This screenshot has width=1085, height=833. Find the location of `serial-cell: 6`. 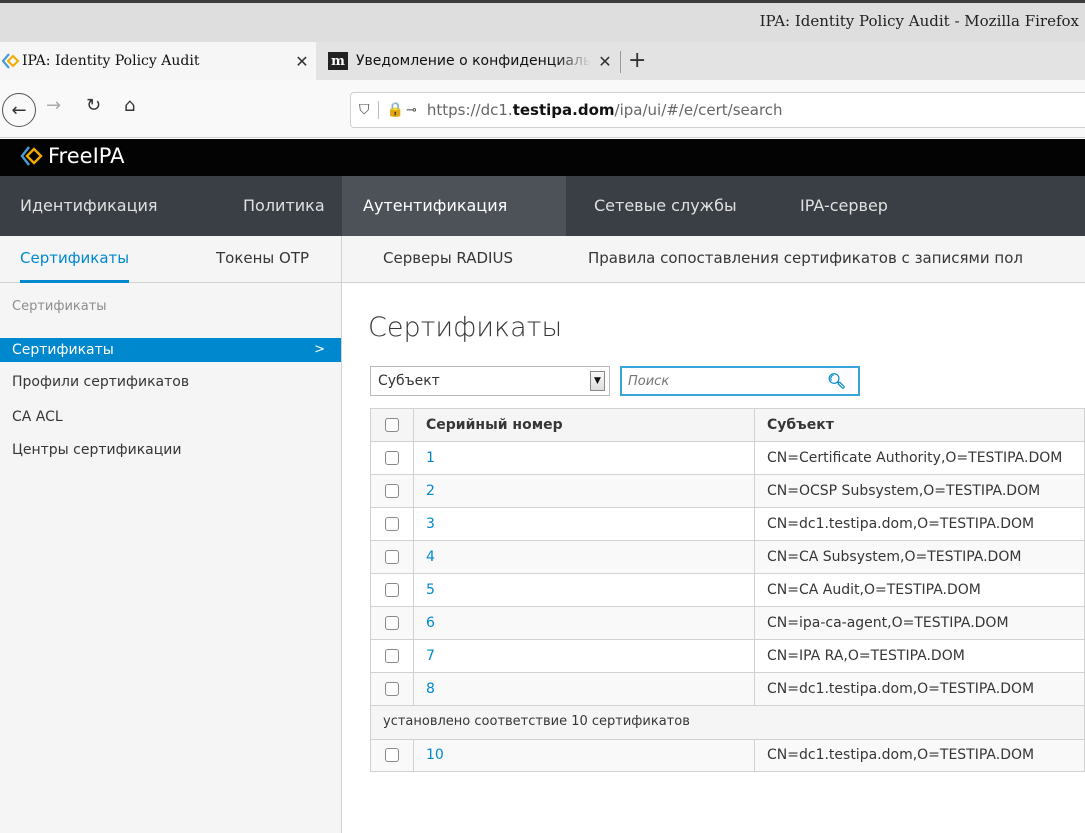

serial-cell: 6 is located at coordinates (584, 623).